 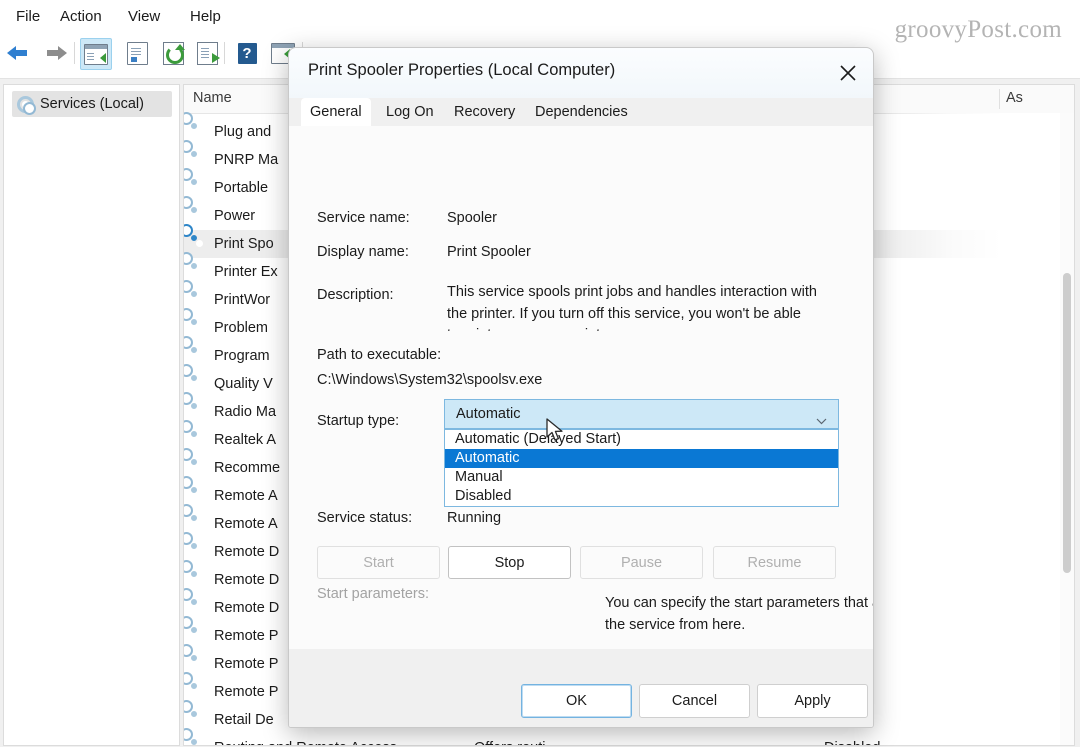 I want to click on column-header-logon-as: As, so click(x=1014, y=98).